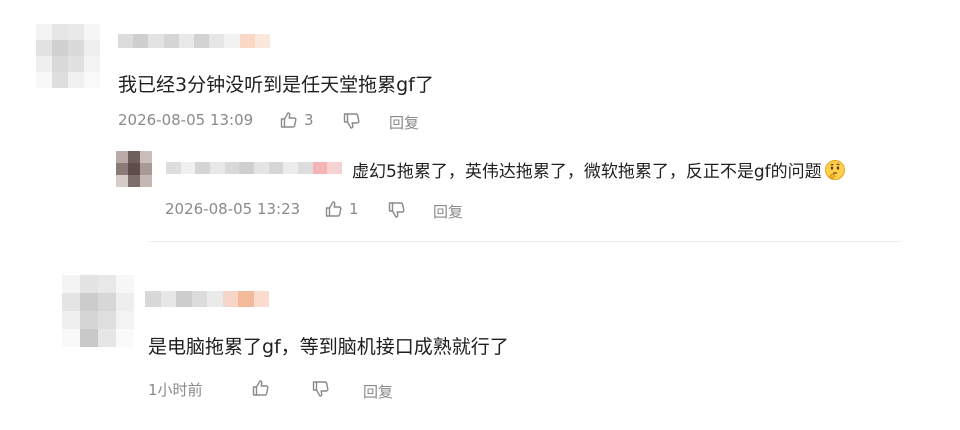 The height and width of the screenshot is (430, 960). I want to click on like-count: 3, so click(309, 120).